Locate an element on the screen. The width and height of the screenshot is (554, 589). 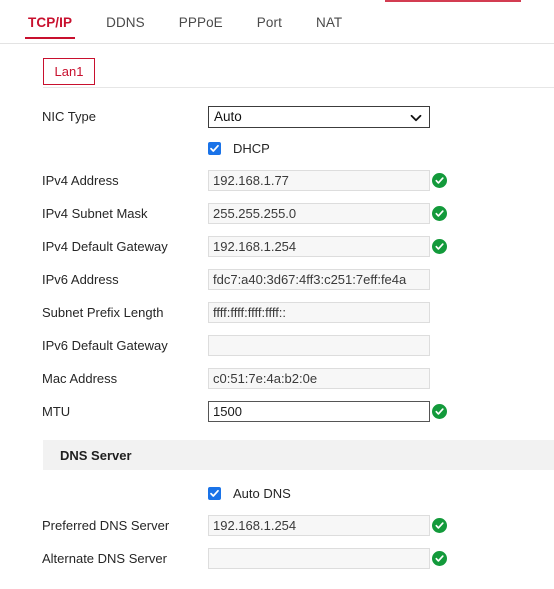
tab-list: TCP/IP DDNS PPPoE Port NAT is located at coordinates (277, 27).